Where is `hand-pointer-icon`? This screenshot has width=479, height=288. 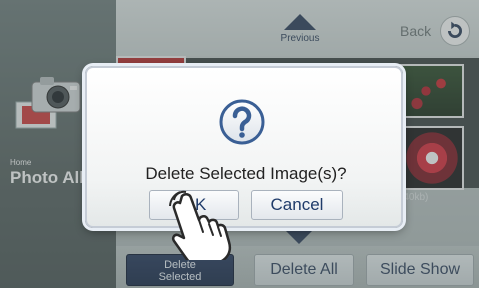 hand-pointer-icon is located at coordinates (200, 225).